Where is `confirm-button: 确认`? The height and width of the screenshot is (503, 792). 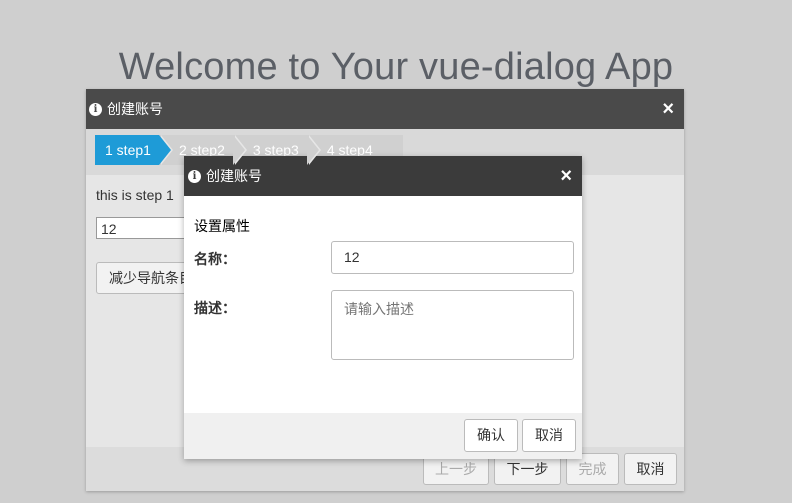
confirm-button: 确认 is located at coordinates (491, 435).